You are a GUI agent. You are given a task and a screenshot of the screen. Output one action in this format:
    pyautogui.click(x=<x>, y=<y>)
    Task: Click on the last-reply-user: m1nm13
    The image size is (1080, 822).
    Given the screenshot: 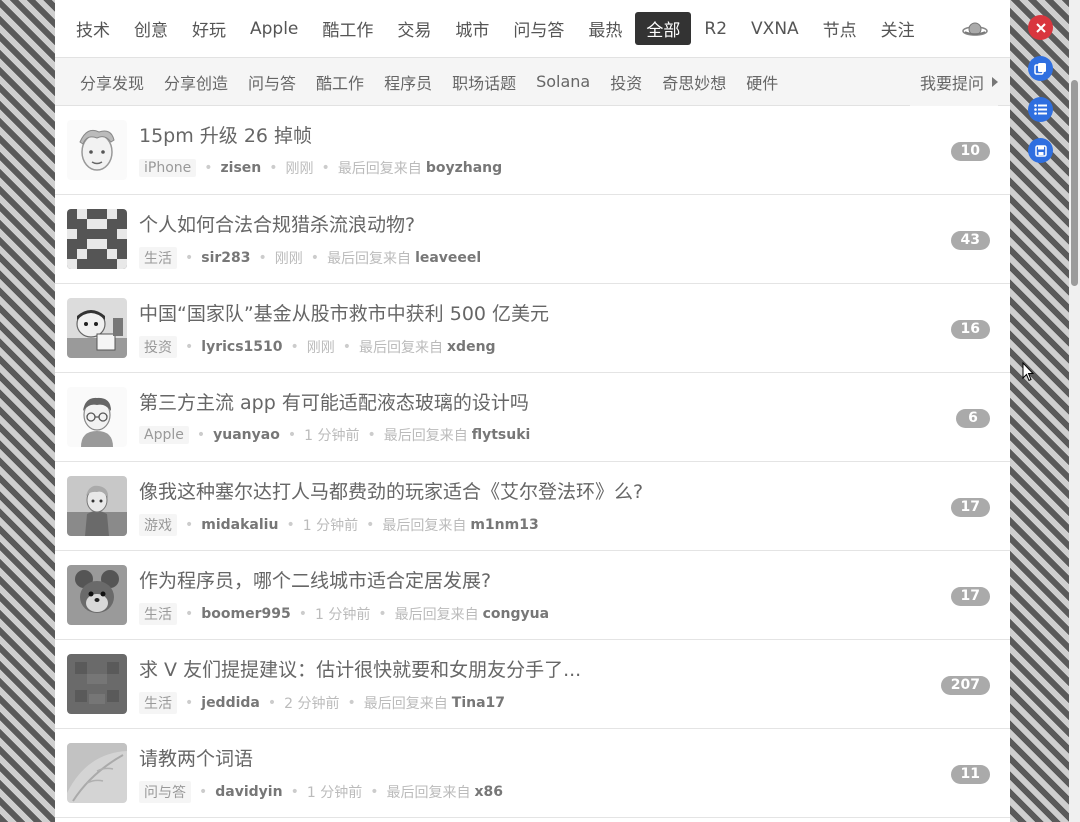 What is the action you would take?
    pyautogui.click(x=504, y=525)
    